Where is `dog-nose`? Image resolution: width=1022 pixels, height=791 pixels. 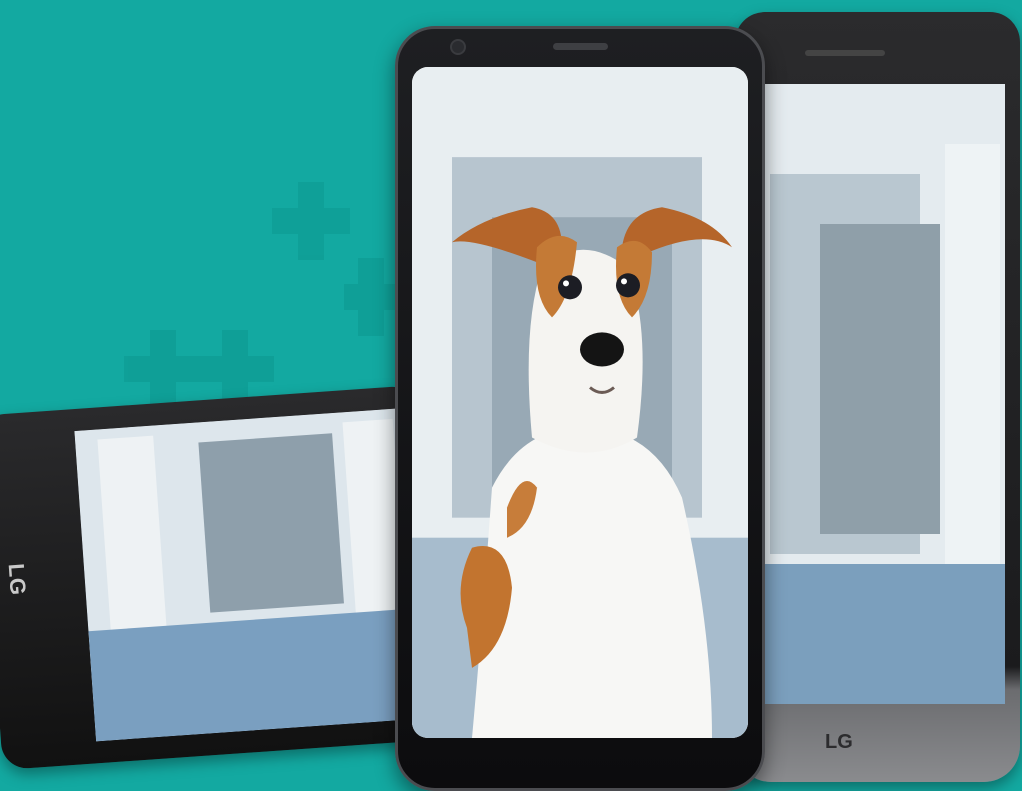
dog-nose is located at coordinates (602, 349).